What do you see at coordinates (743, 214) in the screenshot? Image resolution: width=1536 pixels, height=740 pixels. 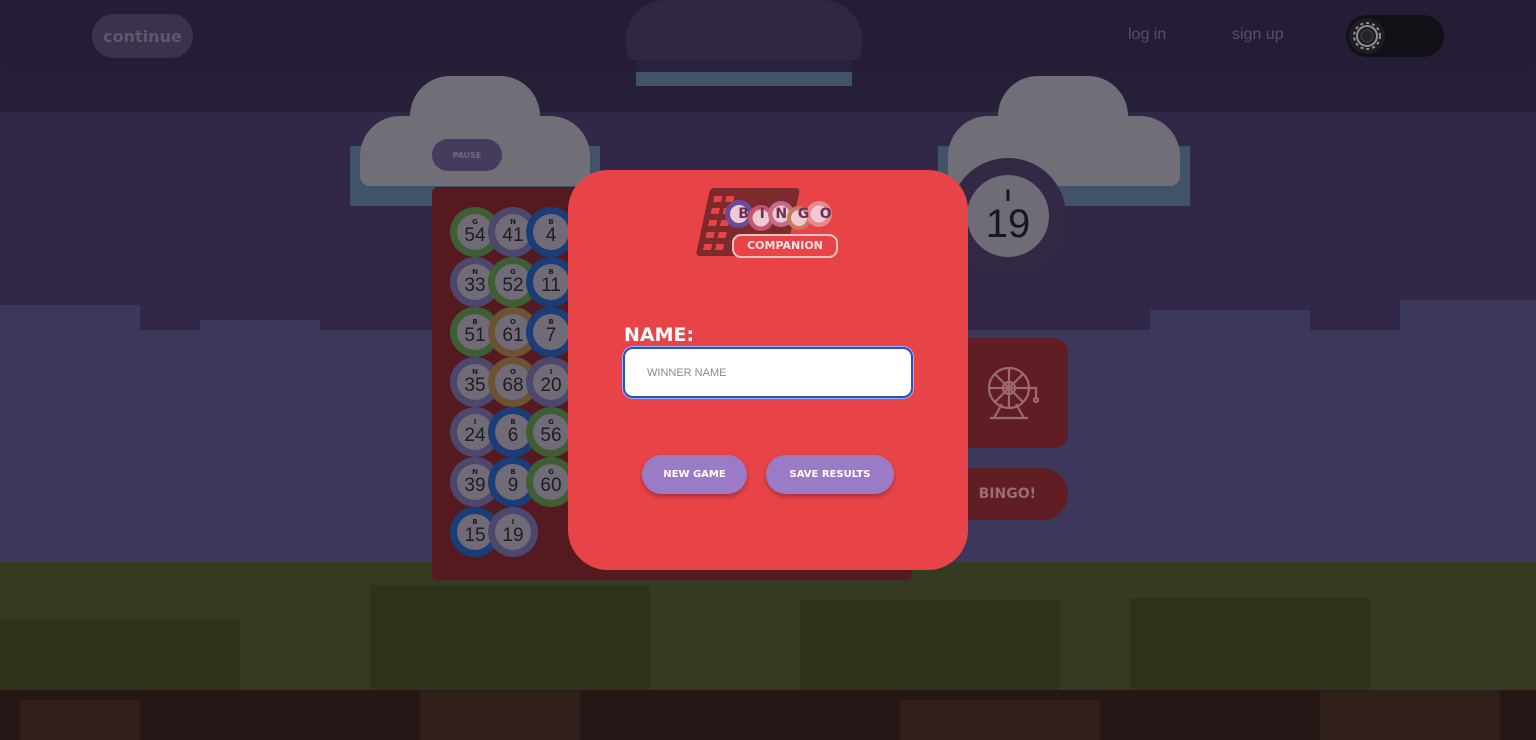 I see `logo-letter: B` at bounding box center [743, 214].